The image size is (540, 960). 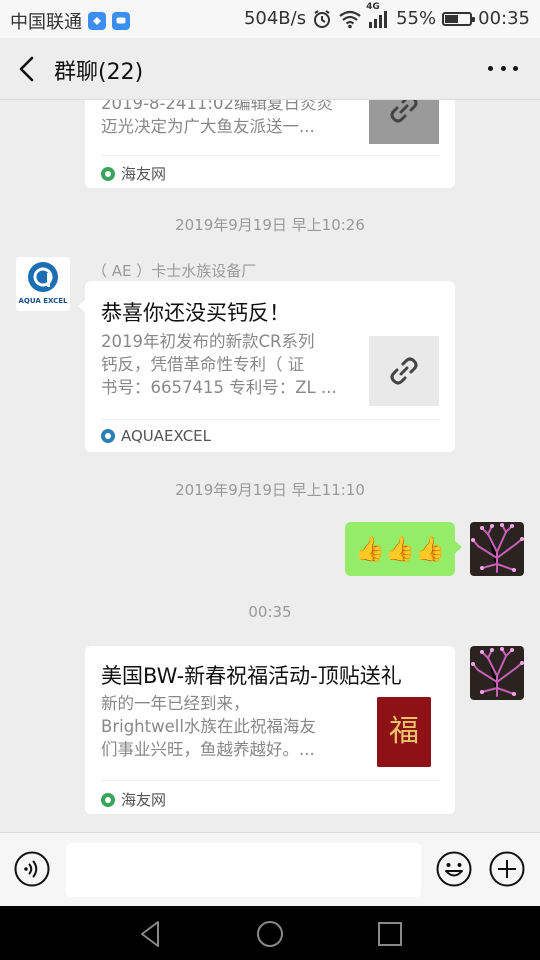 I want to click on sender-name: （ AE ）卡士水族设备厂, so click(x=174, y=271).